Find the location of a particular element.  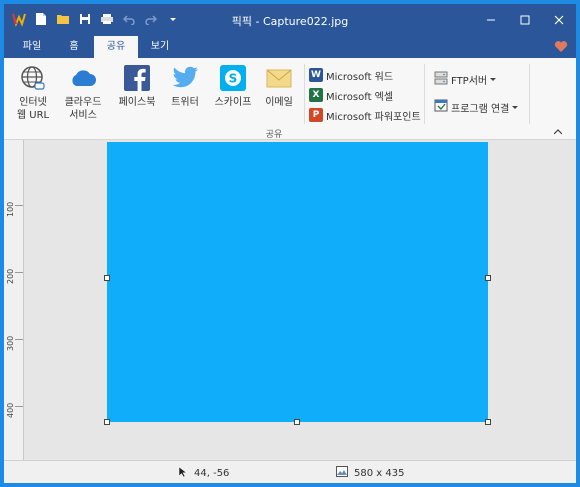

resize-handle-left is located at coordinates (107, 278).